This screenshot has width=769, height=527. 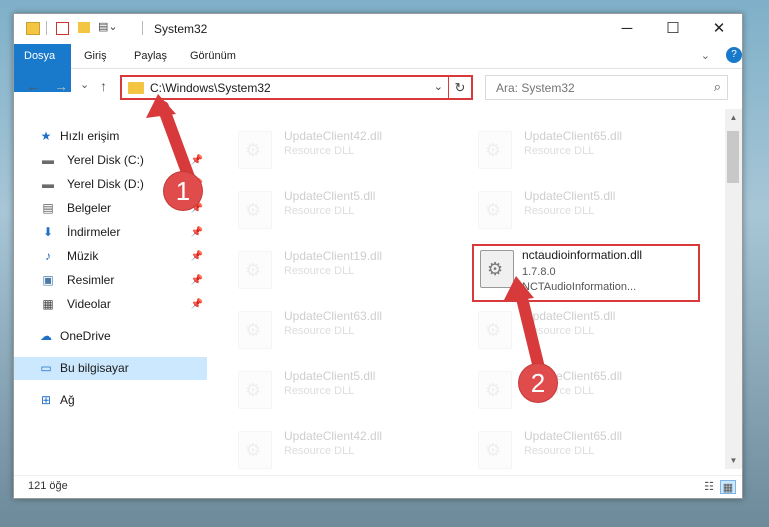 I want to click on sidebar-item: ⊞ Ağ, so click(x=110, y=400).